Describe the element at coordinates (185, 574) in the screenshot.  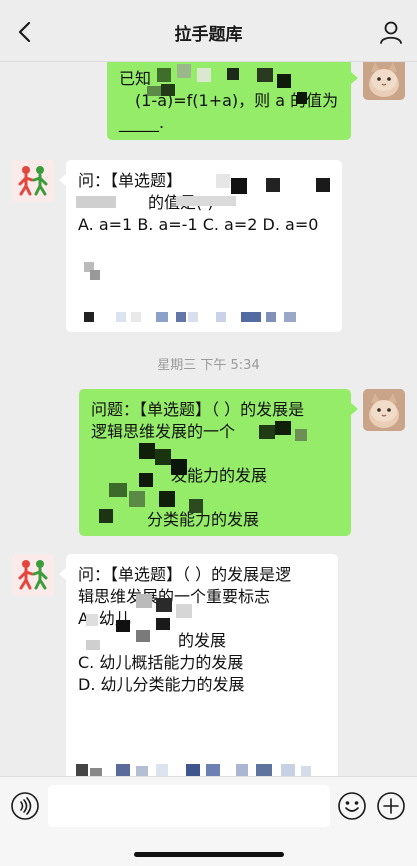
I see `message-text: 问：【单选题】（ ）的发展是逻` at that location.